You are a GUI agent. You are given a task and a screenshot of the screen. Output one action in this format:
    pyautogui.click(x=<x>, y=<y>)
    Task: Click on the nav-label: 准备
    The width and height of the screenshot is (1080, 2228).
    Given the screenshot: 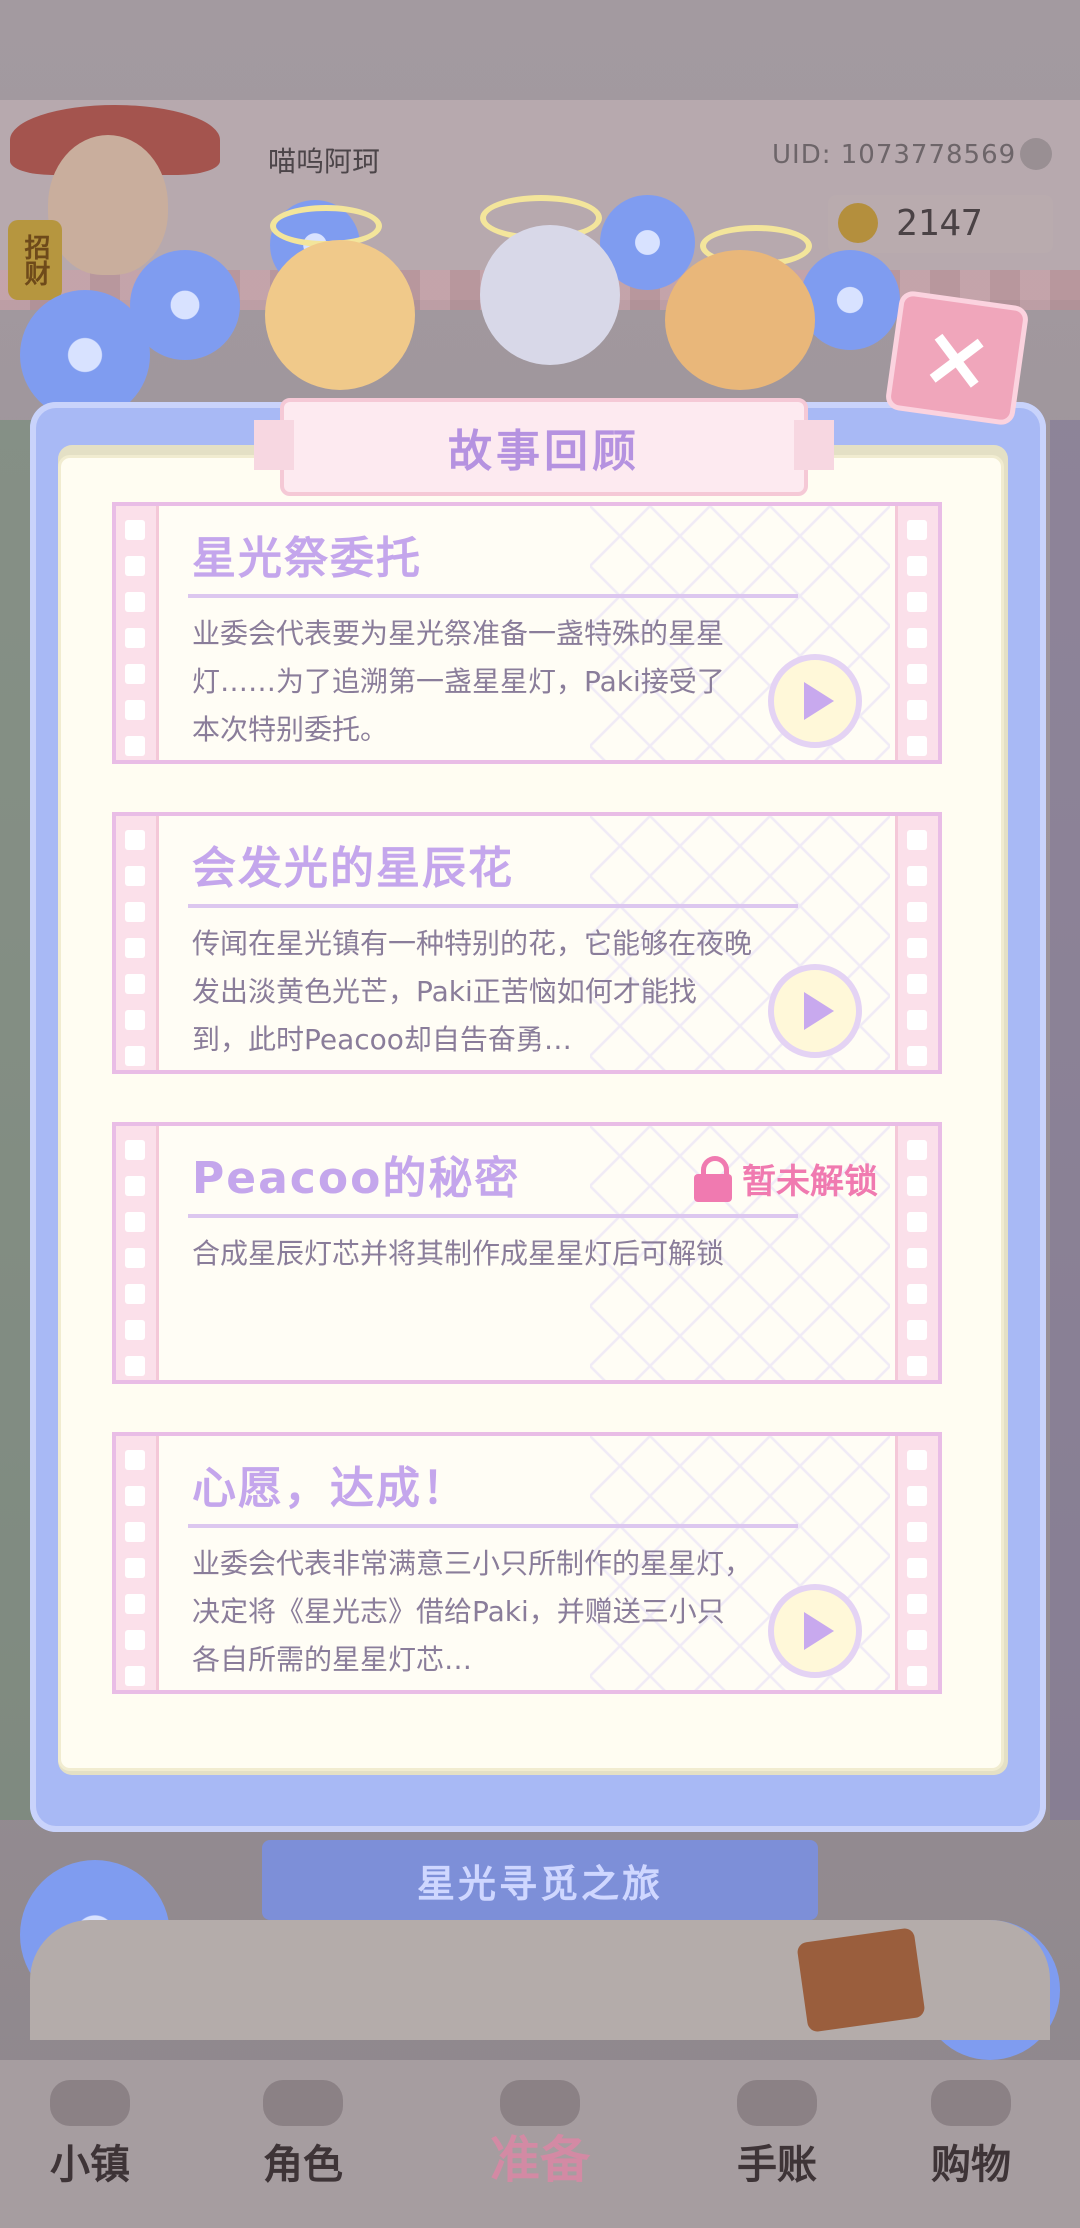 What is the action you would take?
    pyautogui.click(x=540, y=2160)
    